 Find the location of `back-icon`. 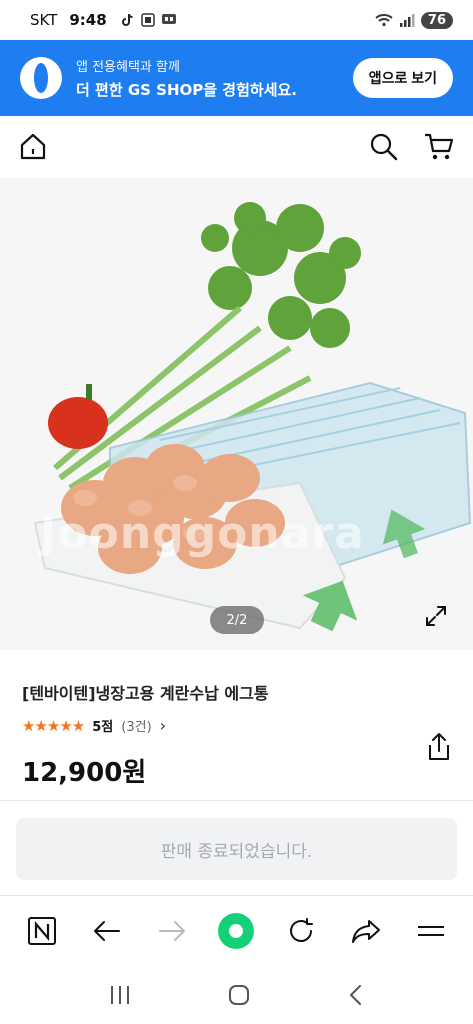

back-icon is located at coordinates (107, 930).